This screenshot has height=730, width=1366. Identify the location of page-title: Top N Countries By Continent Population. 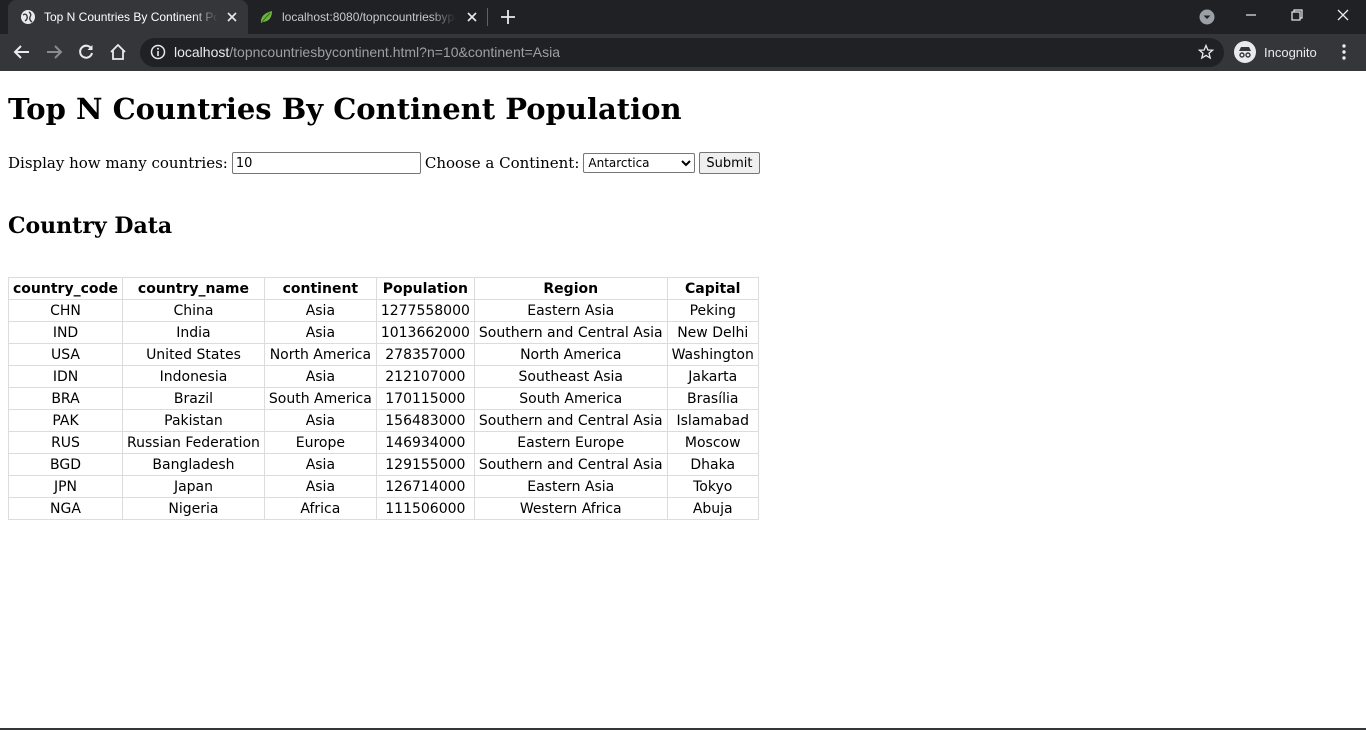
(345, 109).